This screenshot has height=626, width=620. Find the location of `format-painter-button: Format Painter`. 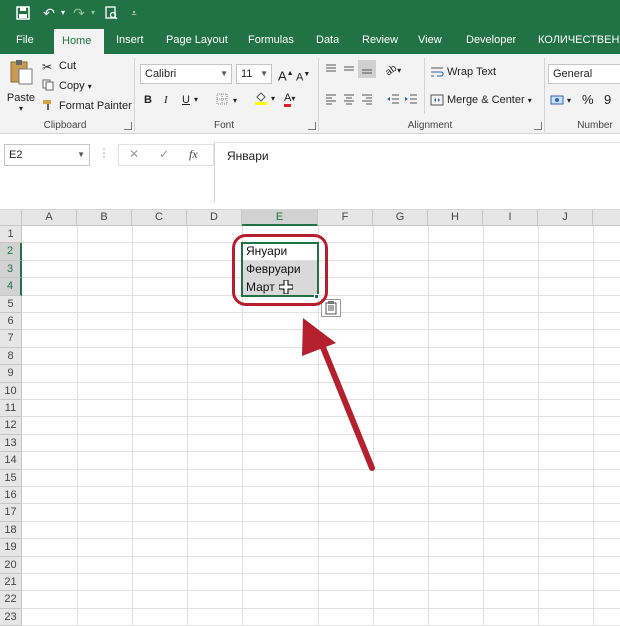

format-painter-button: Format Painter is located at coordinates (87, 106).